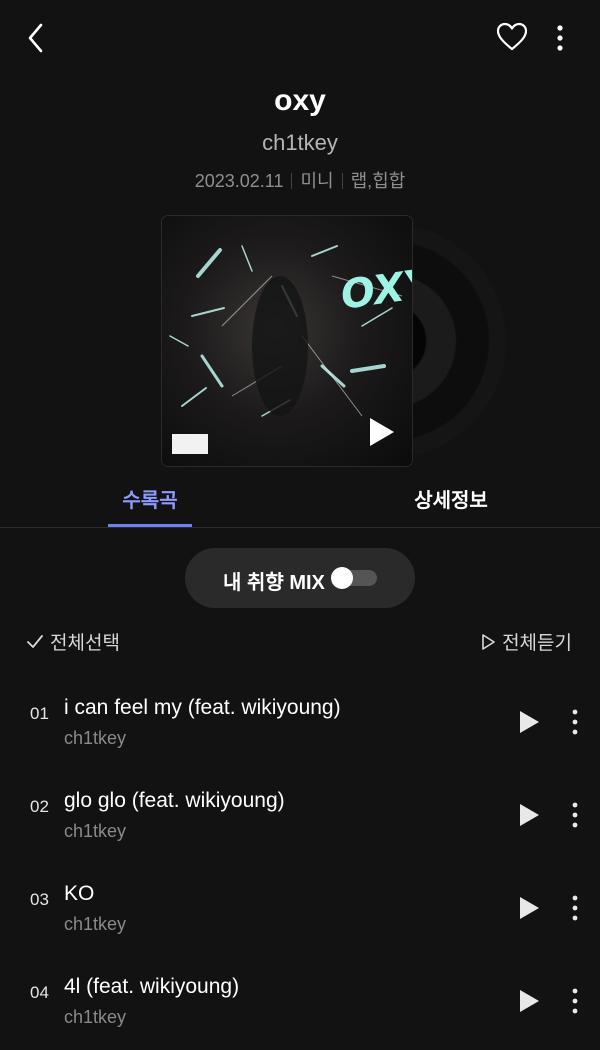  What do you see at coordinates (300, 642) in the screenshot?
I see `list-actions: 전체선택 전체듣기` at bounding box center [300, 642].